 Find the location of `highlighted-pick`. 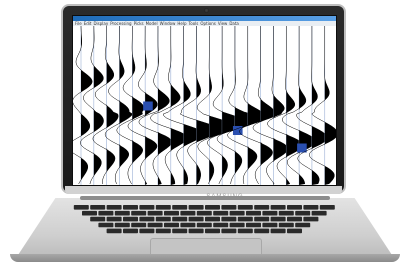

highlighted-pick is located at coordinates (148, 106).